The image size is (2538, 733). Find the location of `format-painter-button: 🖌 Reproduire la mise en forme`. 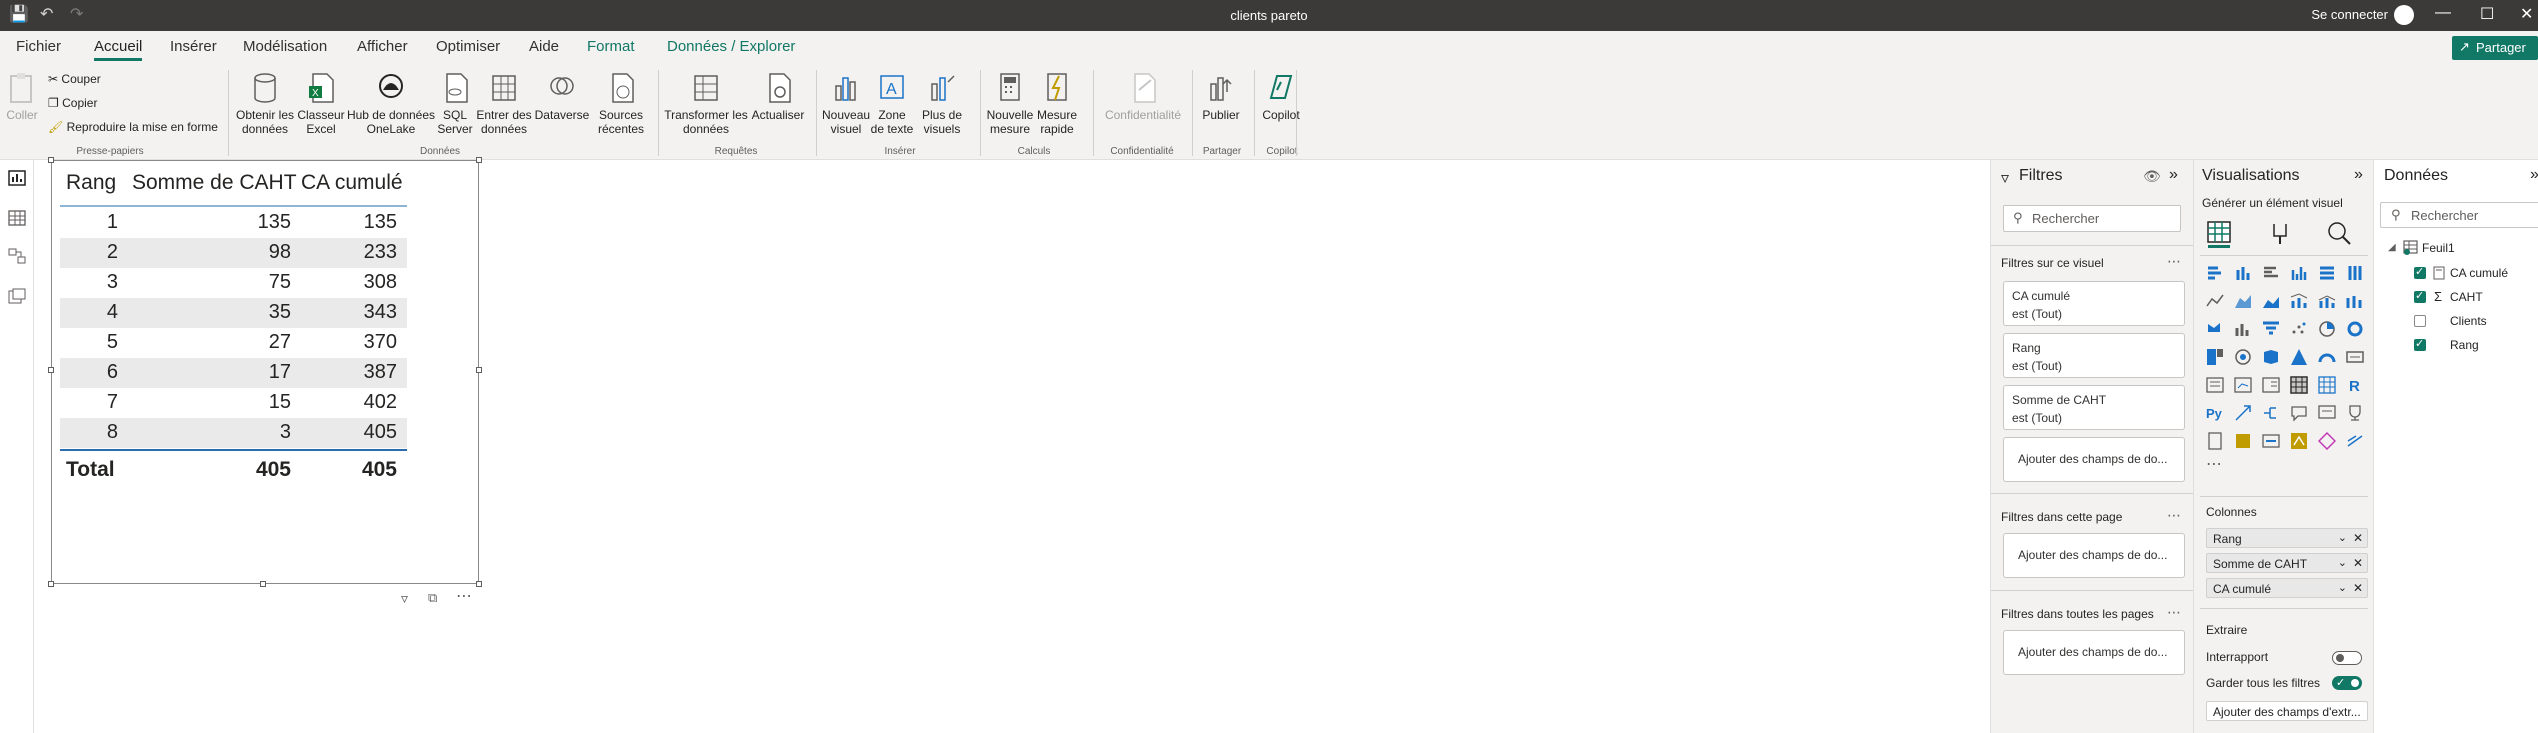

format-painter-button: 🖌 Reproduire la mise en forme is located at coordinates (133, 127).